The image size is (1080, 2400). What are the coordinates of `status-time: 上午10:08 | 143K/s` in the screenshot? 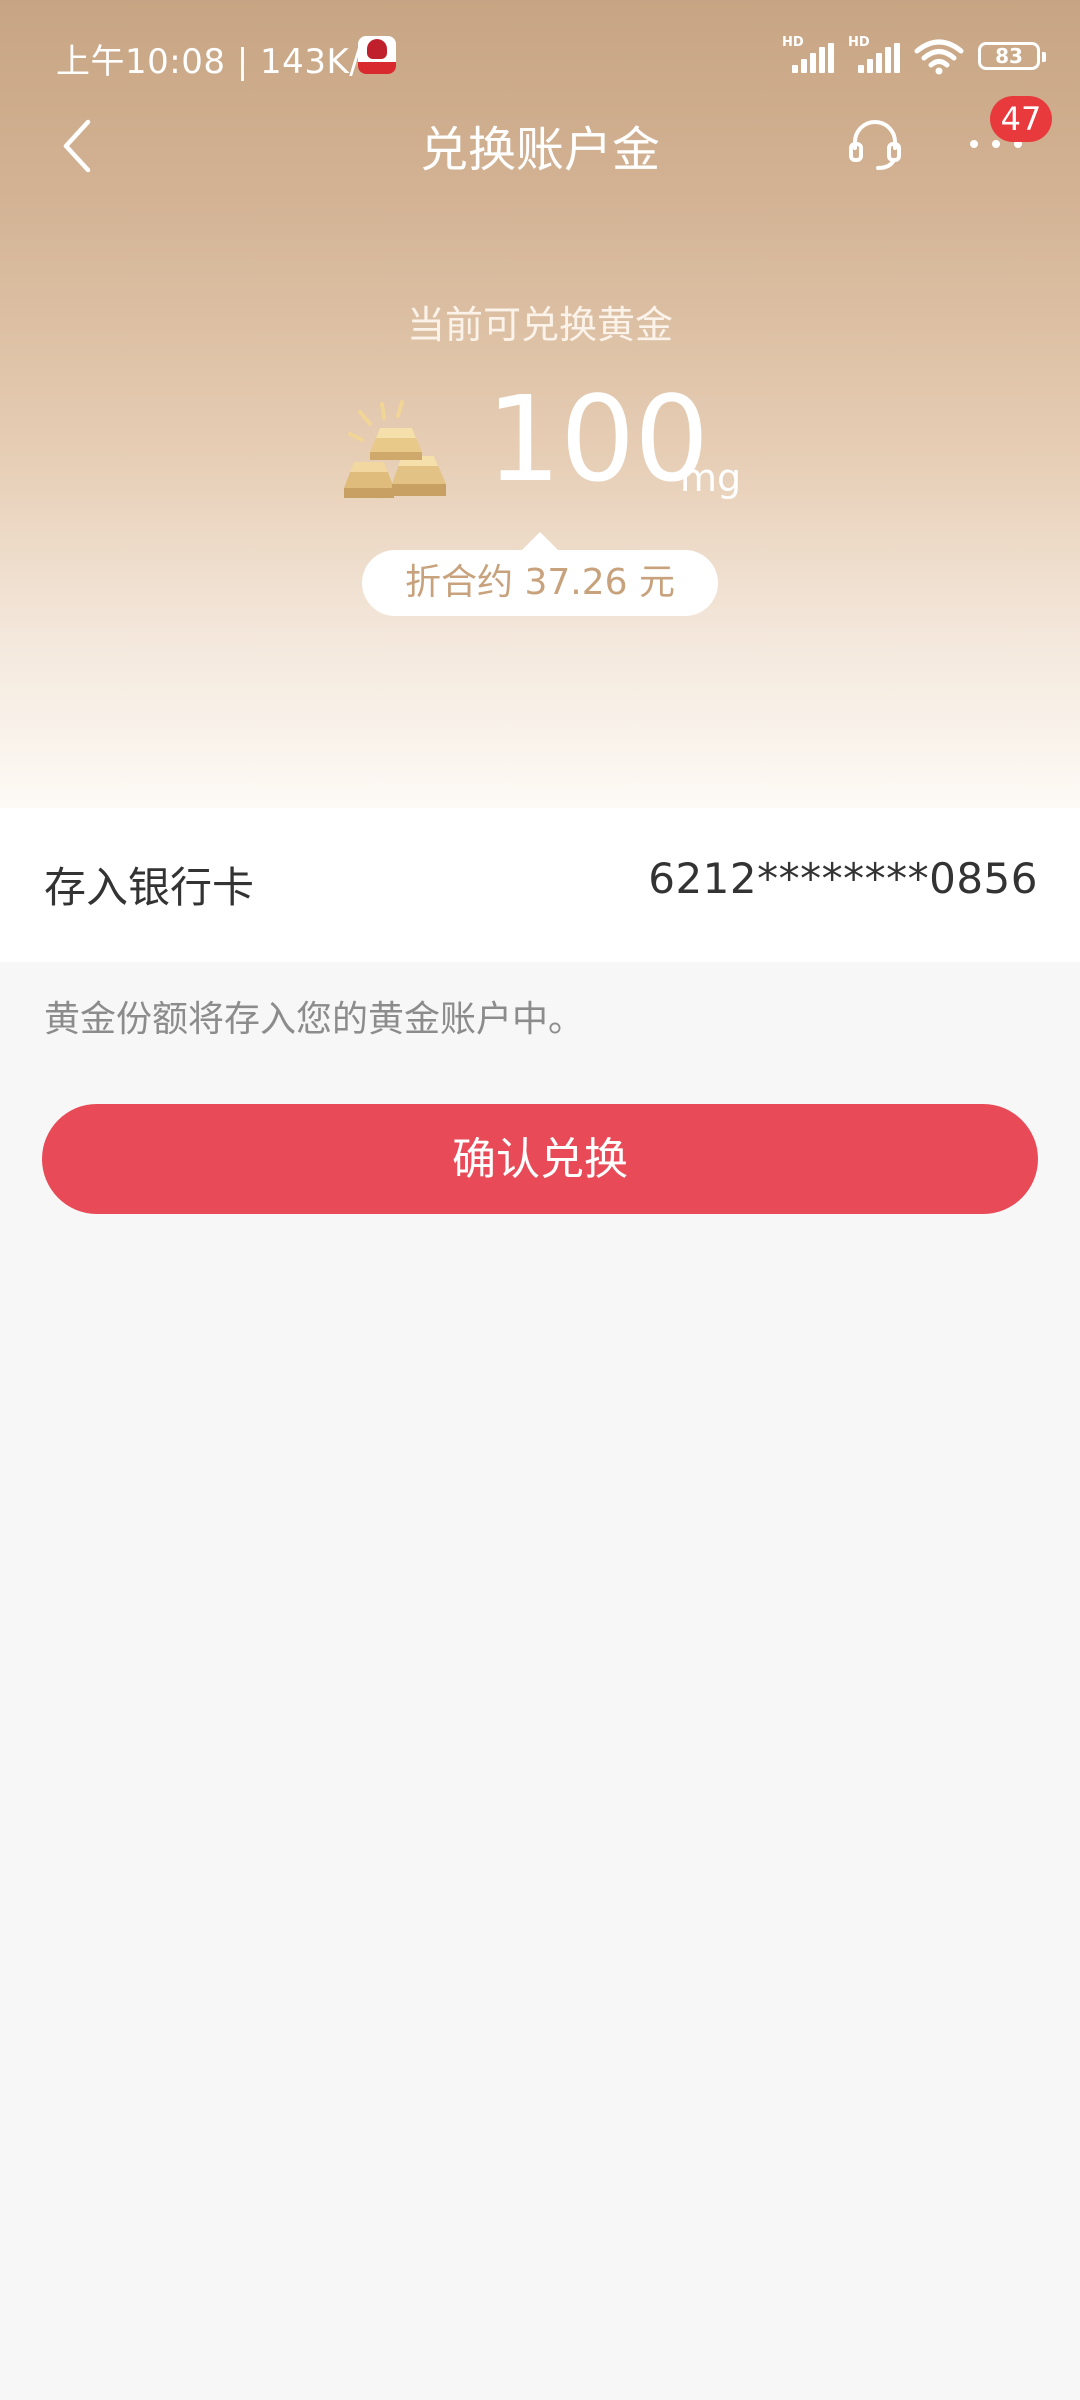 It's located at (218, 62).